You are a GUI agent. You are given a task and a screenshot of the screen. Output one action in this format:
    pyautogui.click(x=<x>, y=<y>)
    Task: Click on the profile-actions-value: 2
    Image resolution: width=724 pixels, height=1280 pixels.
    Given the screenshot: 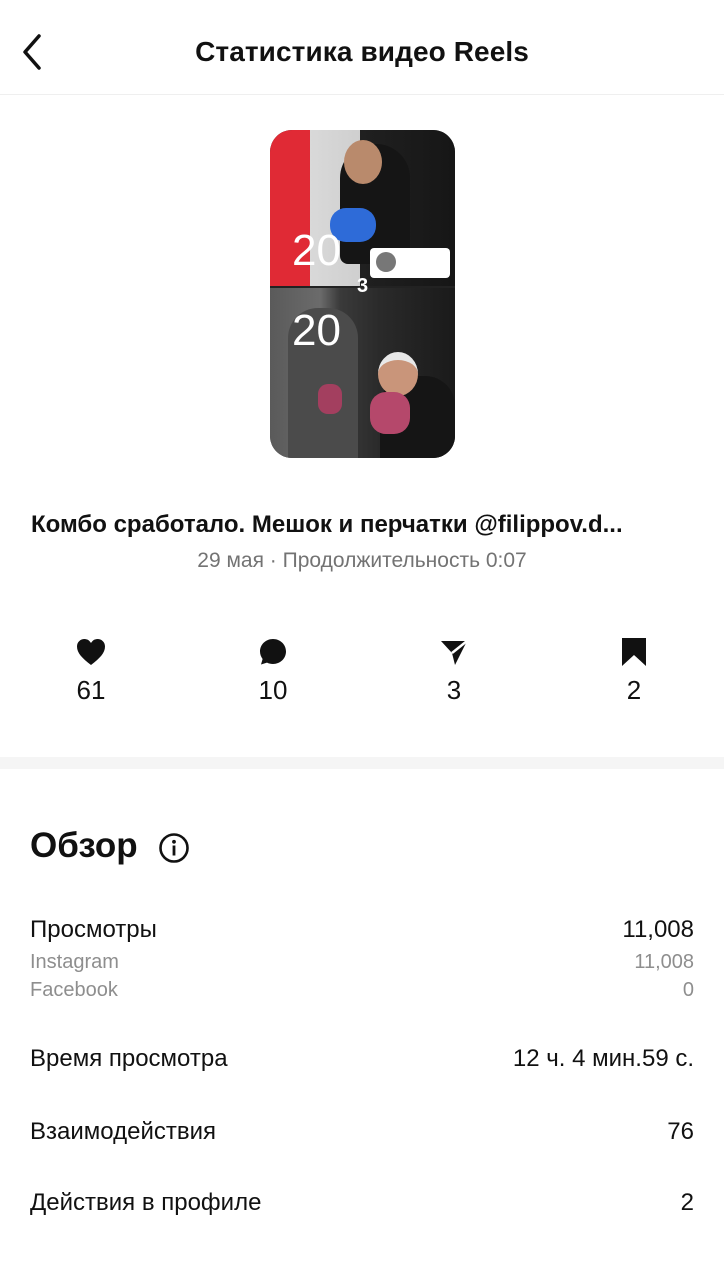 What is the action you would take?
    pyautogui.click(x=687, y=1202)
    